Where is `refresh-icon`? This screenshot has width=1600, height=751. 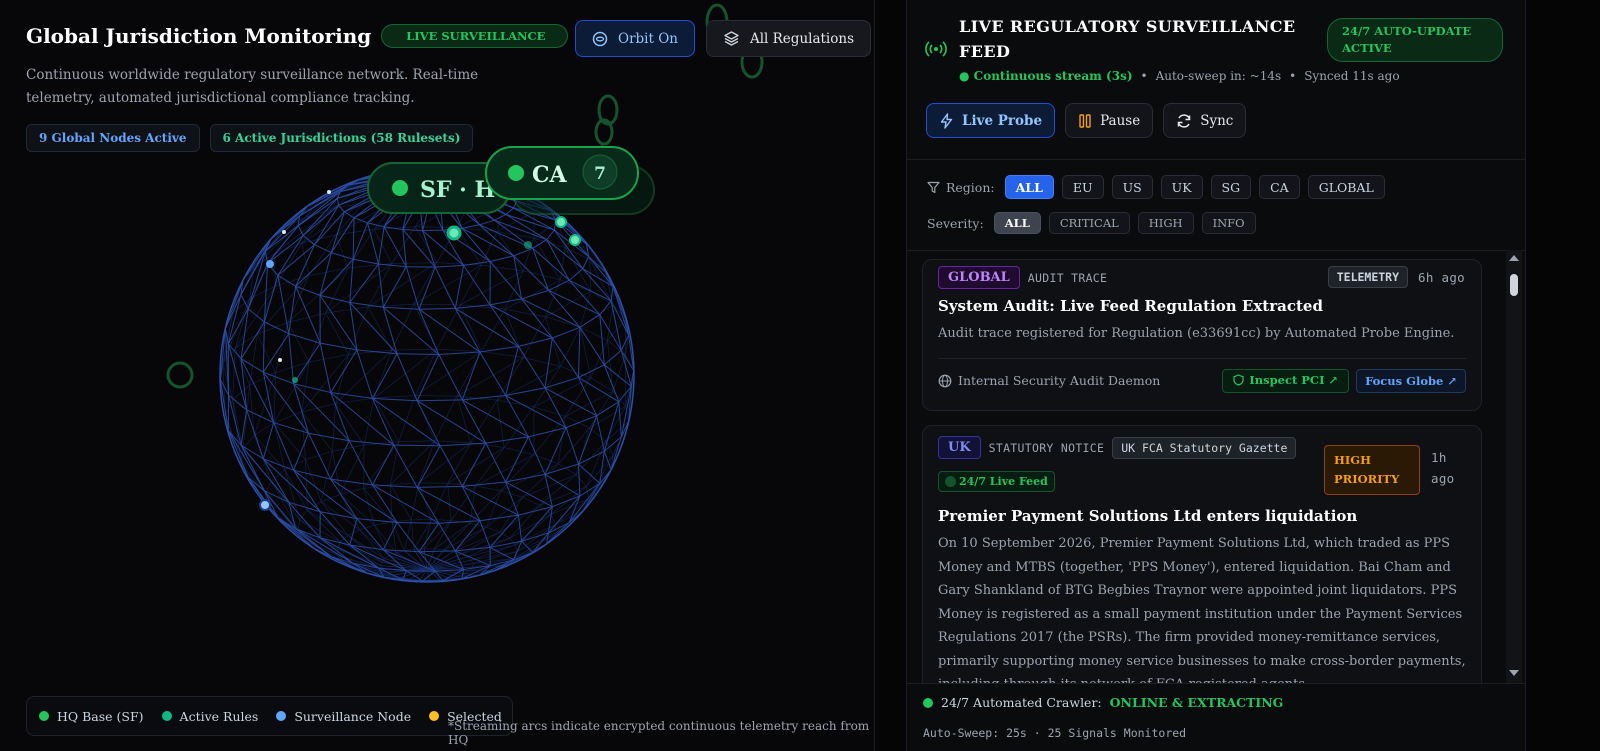 refresh-icon is located at coordinates (1184, 120).